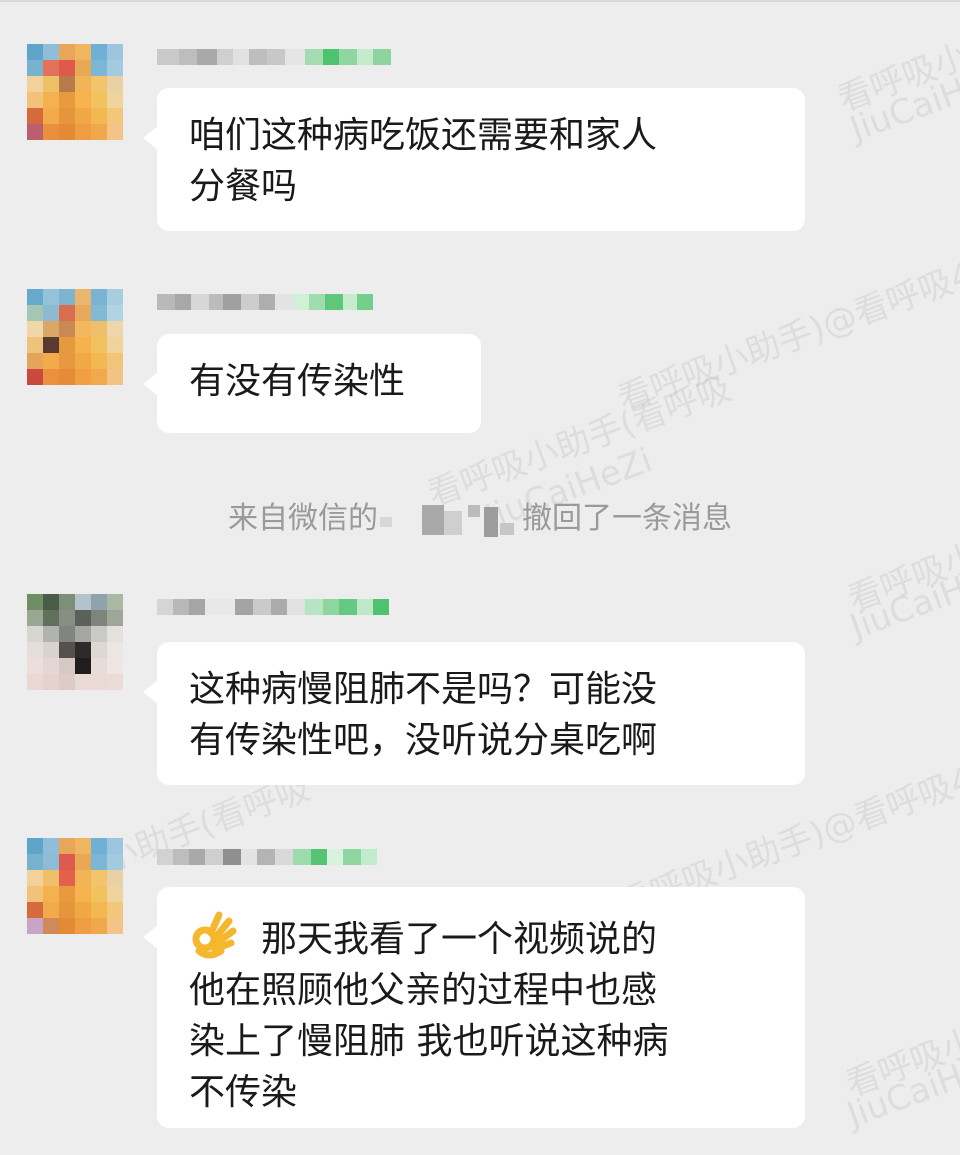 The width and height of the screenshot is (960, 1155). What do you see at coordinates (423, 990) in the screenshot?
I see `message-text: 他在照顾他父亲的过程中也感` at bounding box center [423, 990].